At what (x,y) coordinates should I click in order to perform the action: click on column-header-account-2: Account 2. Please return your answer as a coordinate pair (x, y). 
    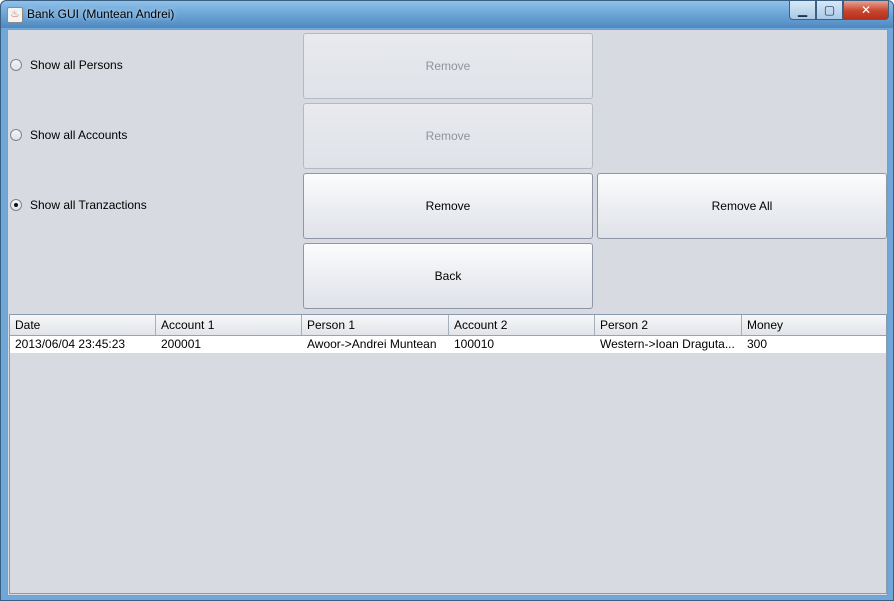
    Looking at the image, I should click on (522, 325).